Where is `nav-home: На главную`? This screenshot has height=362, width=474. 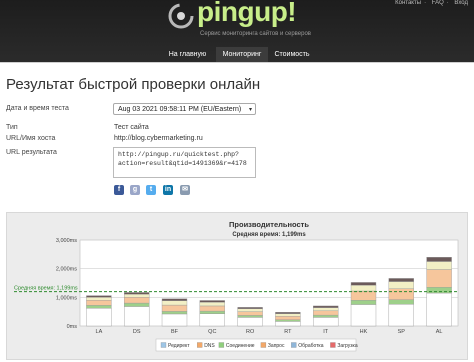
nav-home: На главную is located at coordinates (187, 54).